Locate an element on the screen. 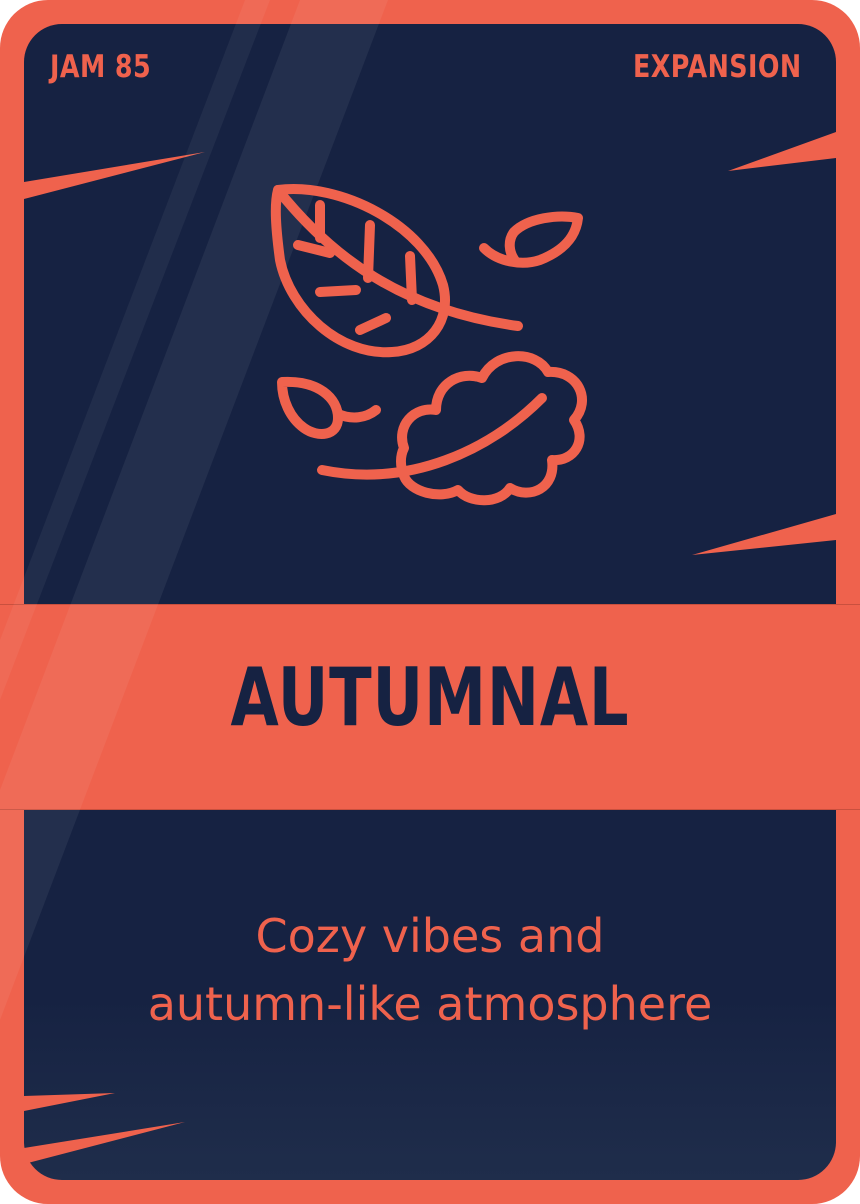  small-leaf-left-stem is located at coordinates (357, 414).